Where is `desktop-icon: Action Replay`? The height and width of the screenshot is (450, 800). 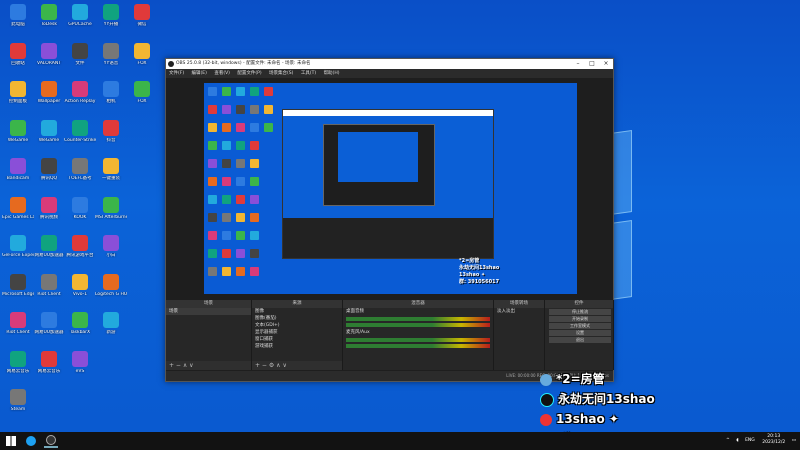
desktop-icon: Action Replay is located at coordinates (80, 99).